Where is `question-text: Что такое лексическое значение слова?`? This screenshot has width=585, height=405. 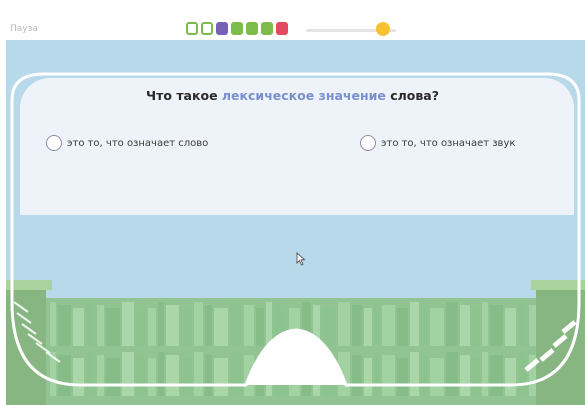 question-text: Что такое лексическое значение слова? is located at coordinates (292, 95).